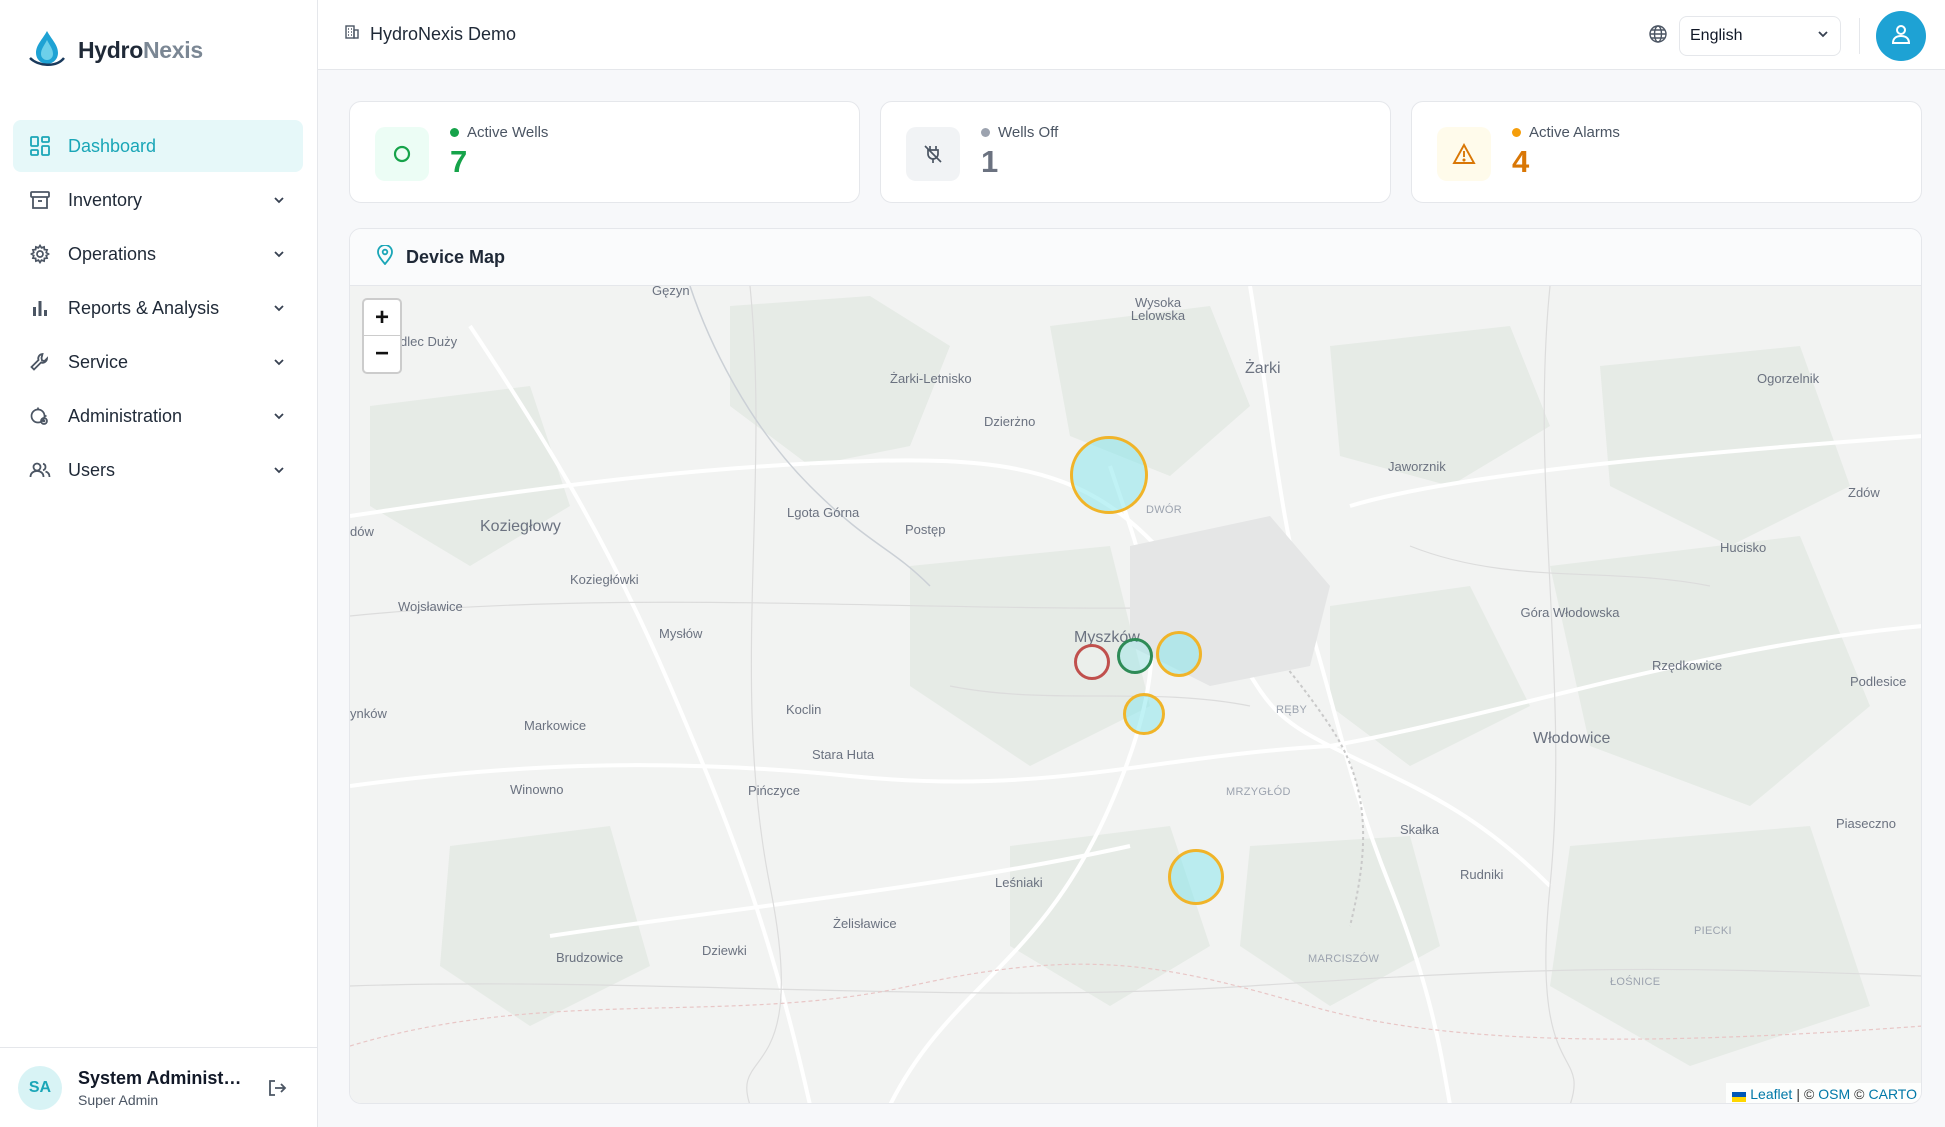  Describe the element at coordinates (1572, 738) in the screenshot. I see `place-label: Włodowice` at that location.